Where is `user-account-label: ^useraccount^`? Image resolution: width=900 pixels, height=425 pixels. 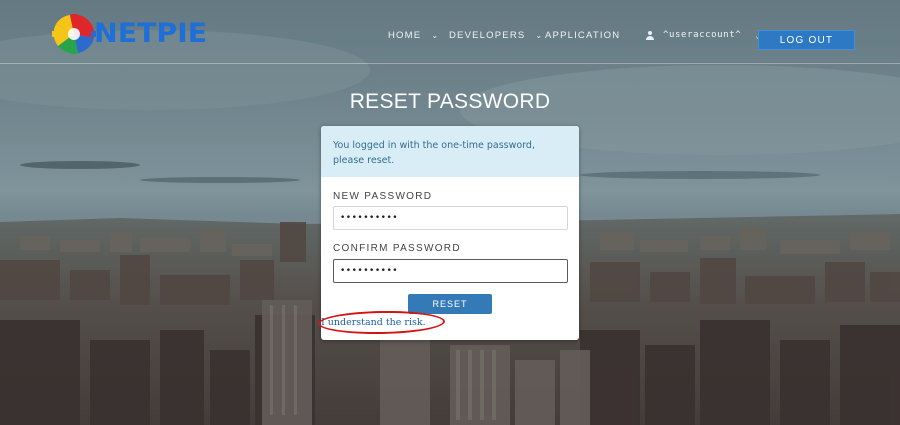
user-account-label: ^useraccount^ is located at coordinates (702, 35).